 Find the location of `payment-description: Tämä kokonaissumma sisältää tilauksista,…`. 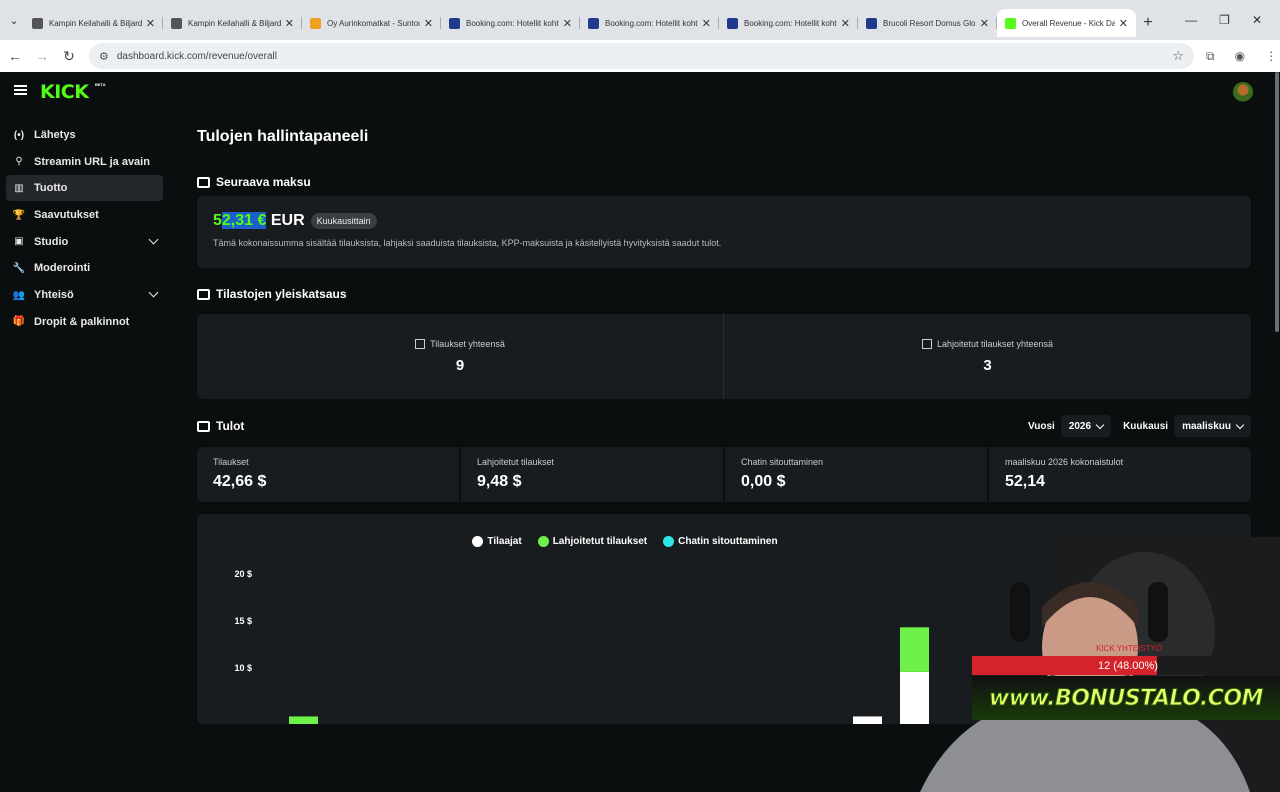

payment-description: Tämä kokonaissumma sisältää tilauksista,… is located at coordinates (467, 243).